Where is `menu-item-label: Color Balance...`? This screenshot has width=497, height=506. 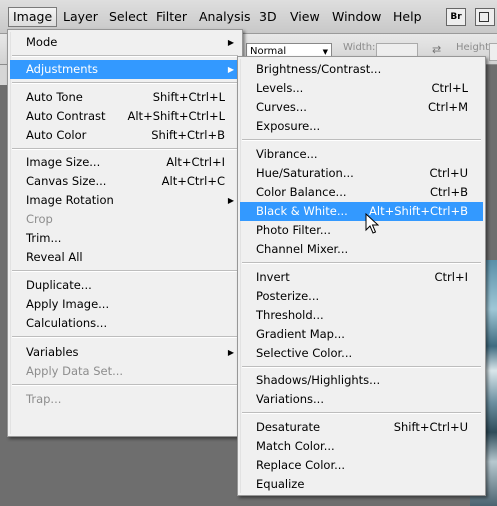
menu-item-label: Color Balance... is located at coordinates (301, 192).